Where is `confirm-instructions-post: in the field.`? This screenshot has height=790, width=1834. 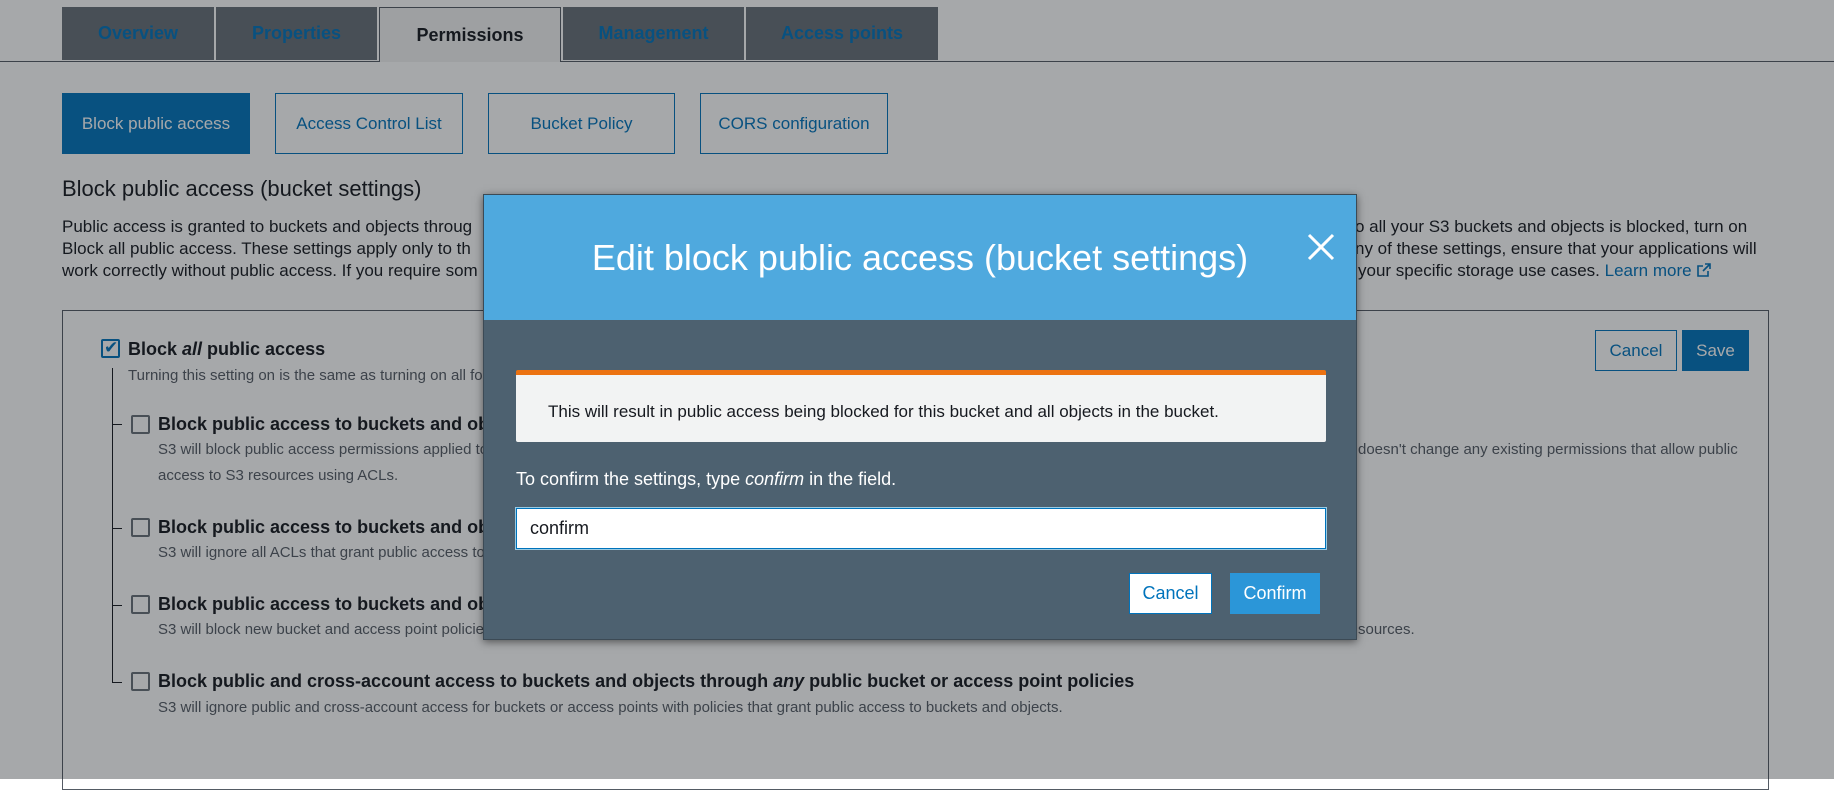
confirm-instructions-post: in the field. is located at coordinates (850, 479).